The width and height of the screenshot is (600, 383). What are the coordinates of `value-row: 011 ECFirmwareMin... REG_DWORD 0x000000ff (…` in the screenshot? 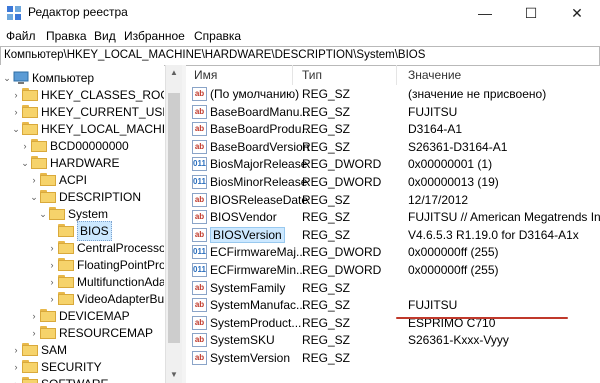 It's located at (393, 270).